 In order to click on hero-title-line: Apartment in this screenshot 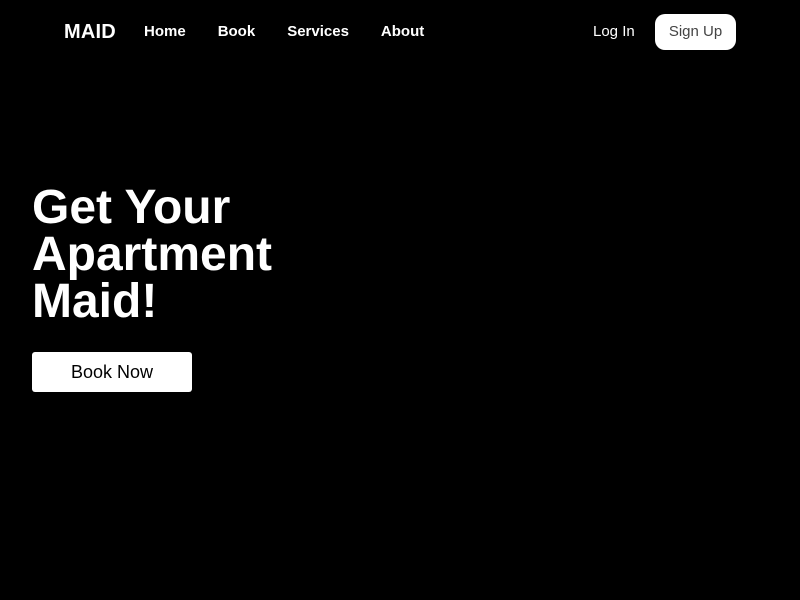, I will do `click(152, 254)`.